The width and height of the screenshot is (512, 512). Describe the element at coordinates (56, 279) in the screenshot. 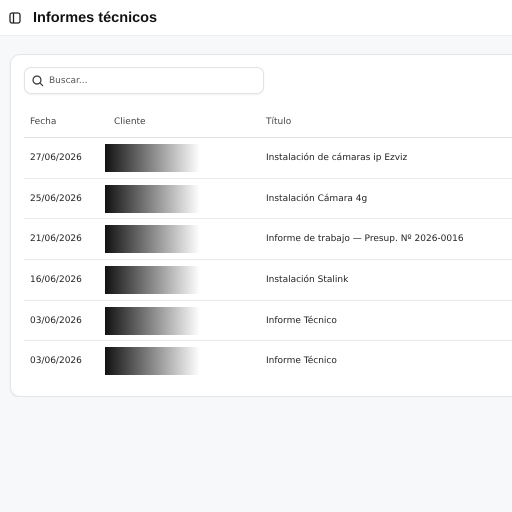

I see `table-cell: 16/06/2026` at that location.